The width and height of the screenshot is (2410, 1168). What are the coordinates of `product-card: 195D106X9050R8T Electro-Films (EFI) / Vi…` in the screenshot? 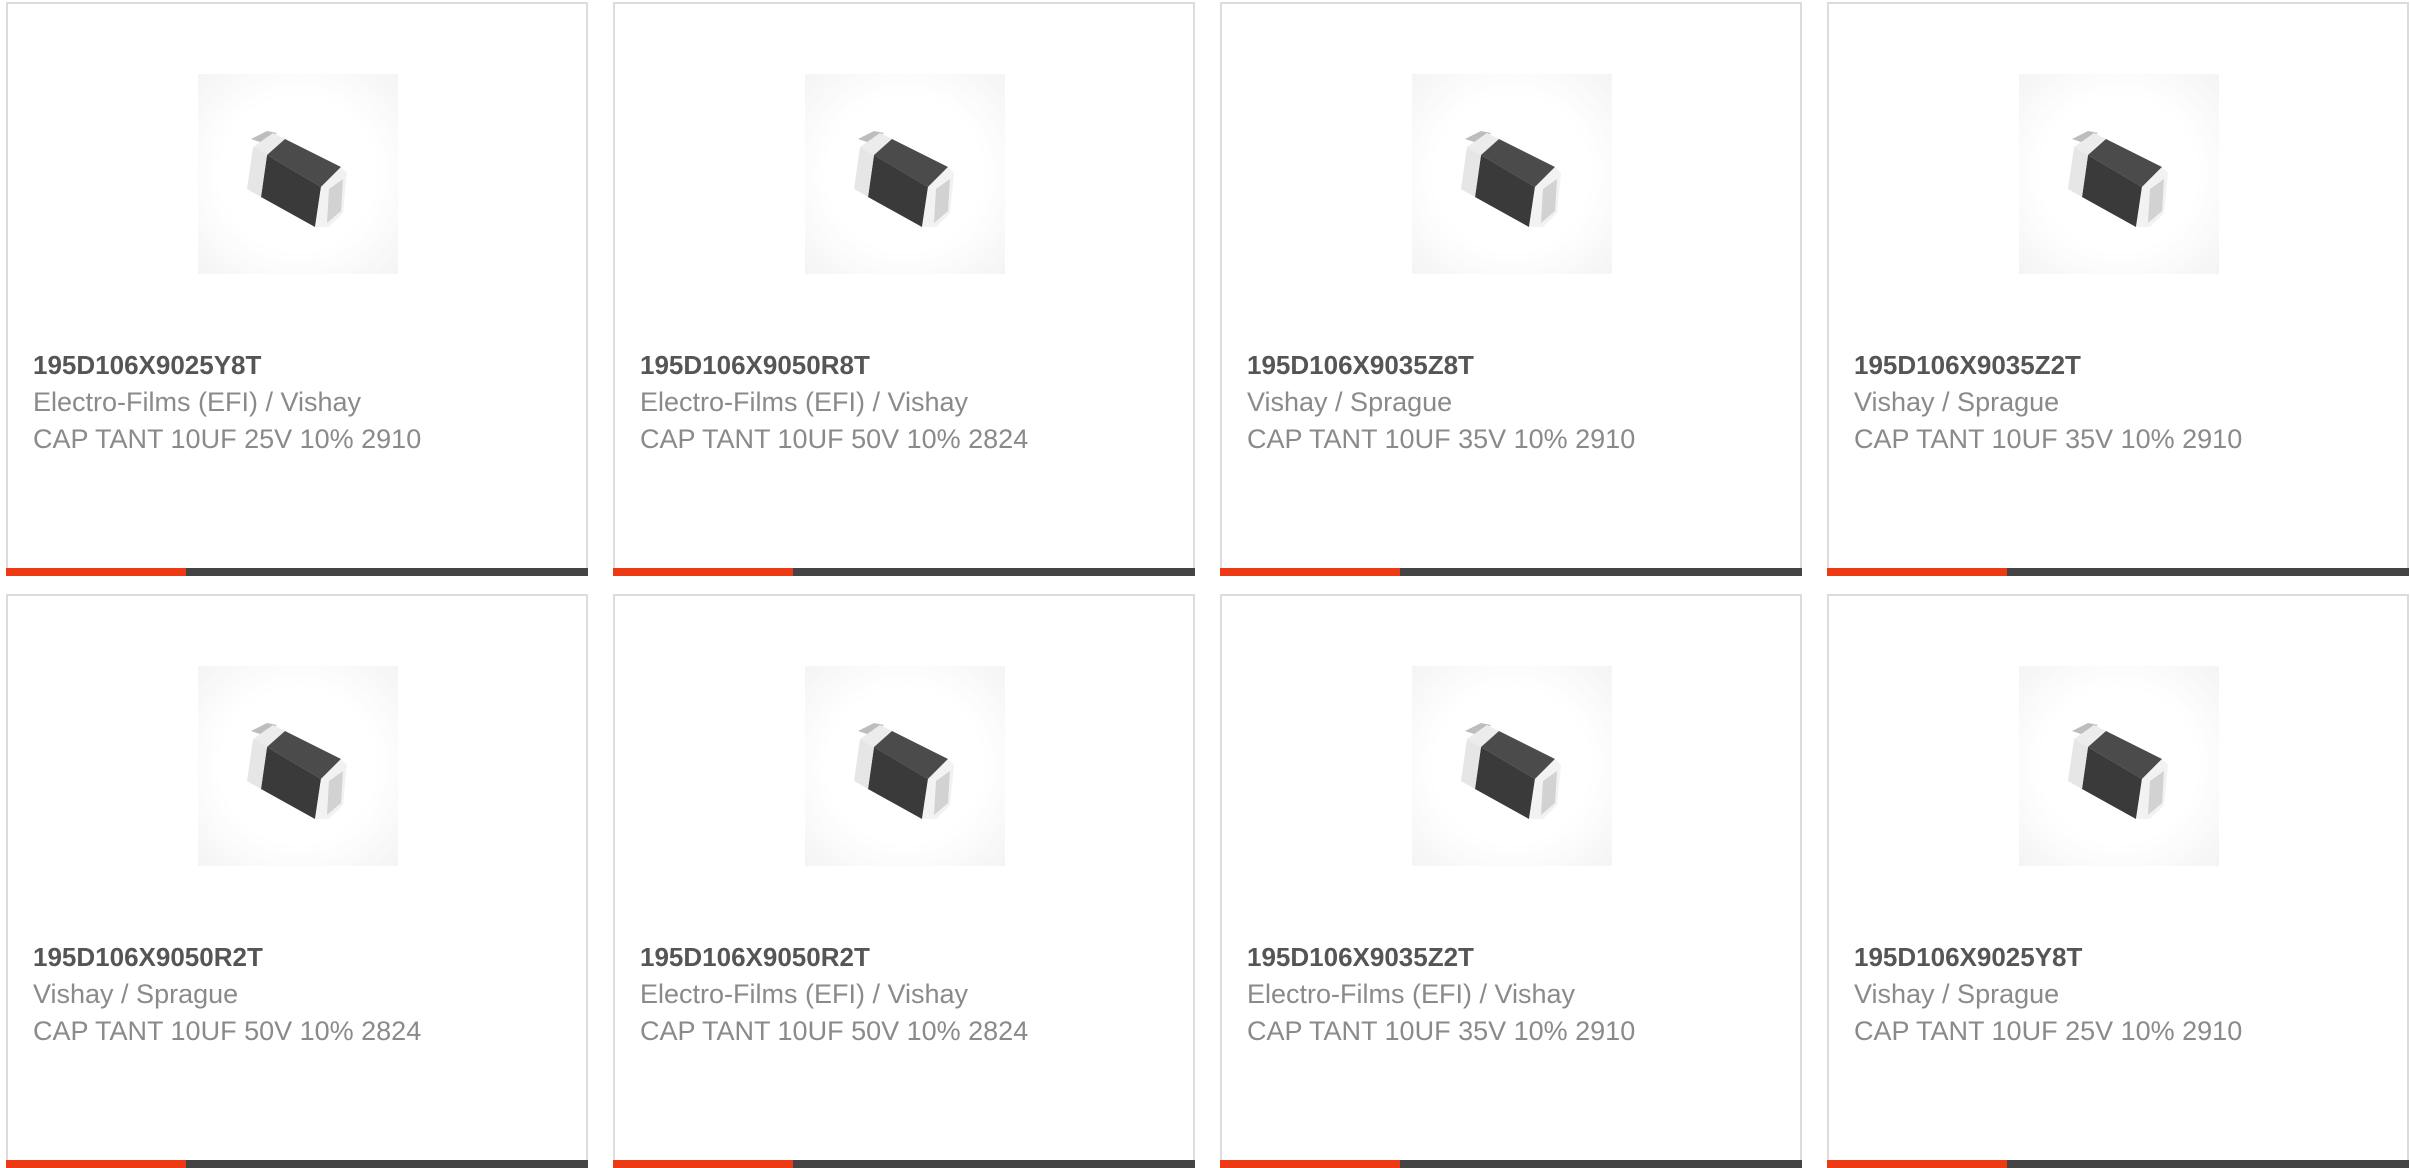 It's located at (904, 289).